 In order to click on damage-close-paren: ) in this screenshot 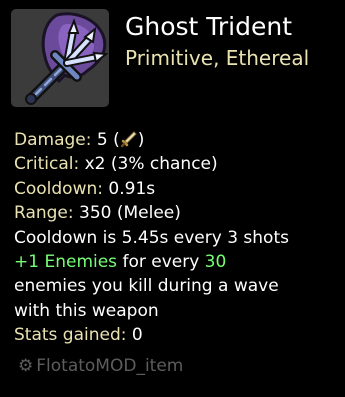, I will do `click(141, 140)`.